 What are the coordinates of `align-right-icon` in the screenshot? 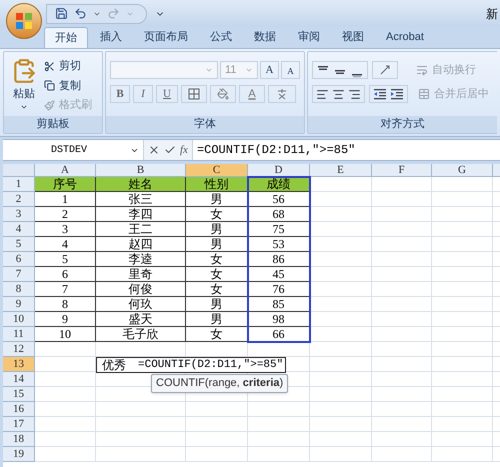 It's located at (354, 94).